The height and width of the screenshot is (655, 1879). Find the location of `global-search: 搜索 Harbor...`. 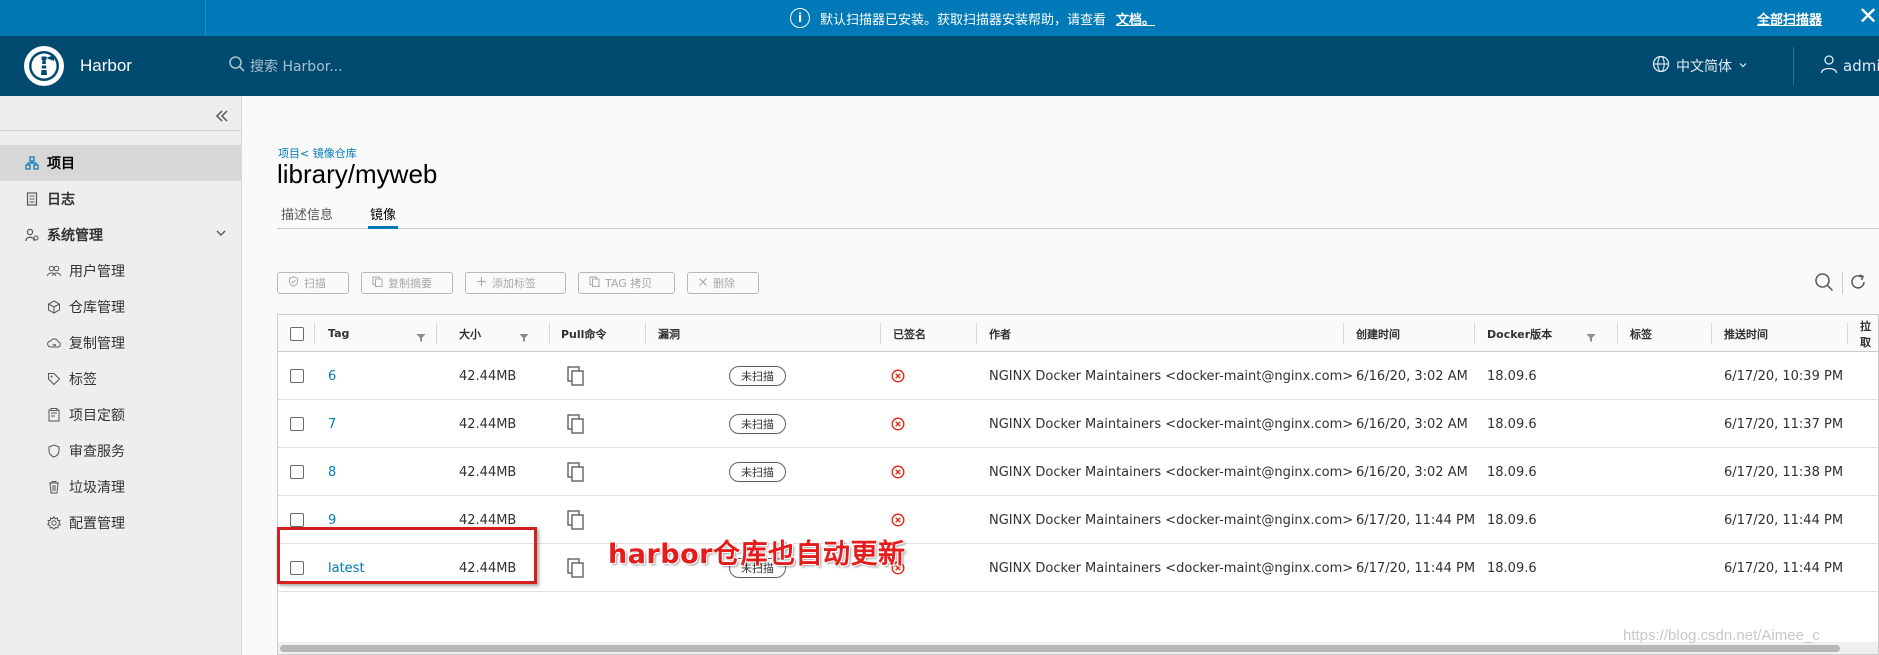

global-search: 搜索 Harbor... is located at coordinates (285, 66).